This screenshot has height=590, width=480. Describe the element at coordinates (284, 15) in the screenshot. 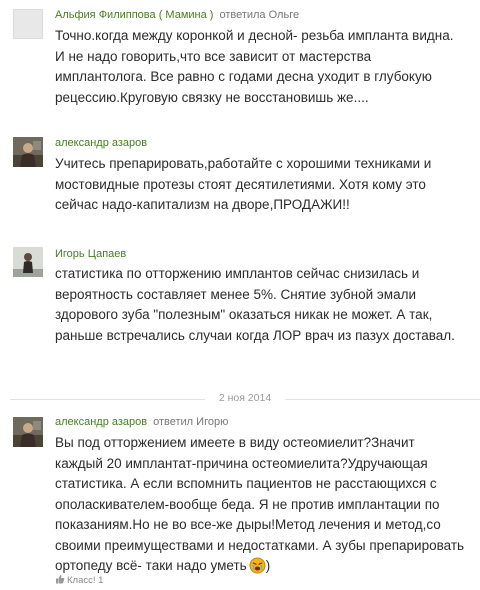

I see `reply-target-link: Ольге` at that location.